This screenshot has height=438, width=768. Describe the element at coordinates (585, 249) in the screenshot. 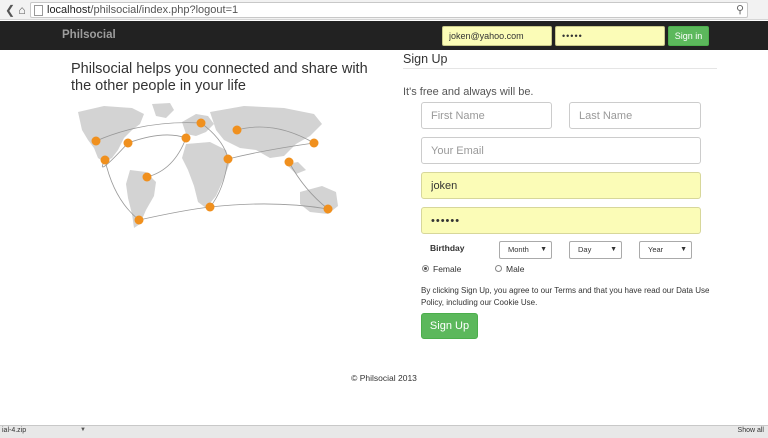

I see `day-select-value: Day` at that location.